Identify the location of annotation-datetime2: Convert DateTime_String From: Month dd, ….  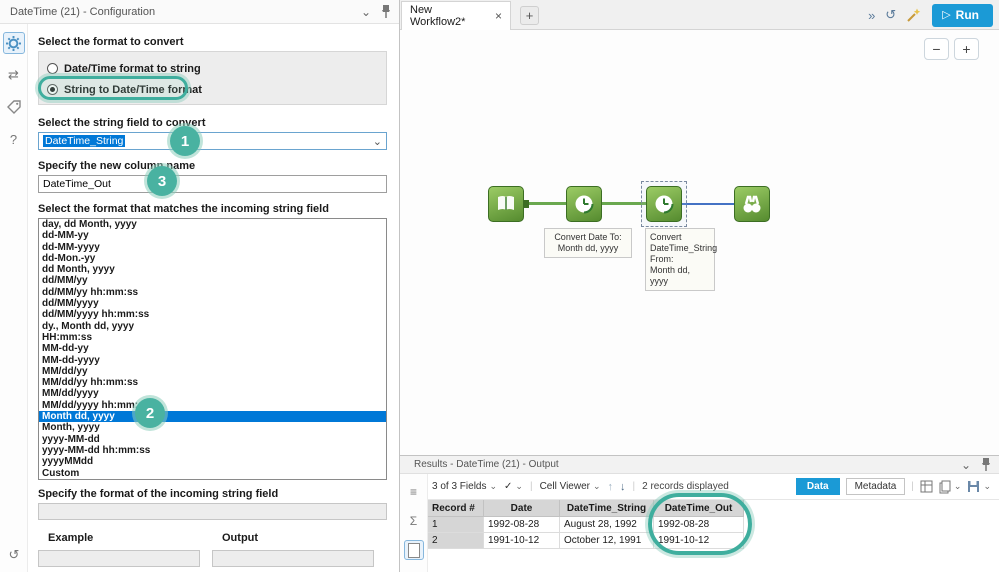
(681, 259).